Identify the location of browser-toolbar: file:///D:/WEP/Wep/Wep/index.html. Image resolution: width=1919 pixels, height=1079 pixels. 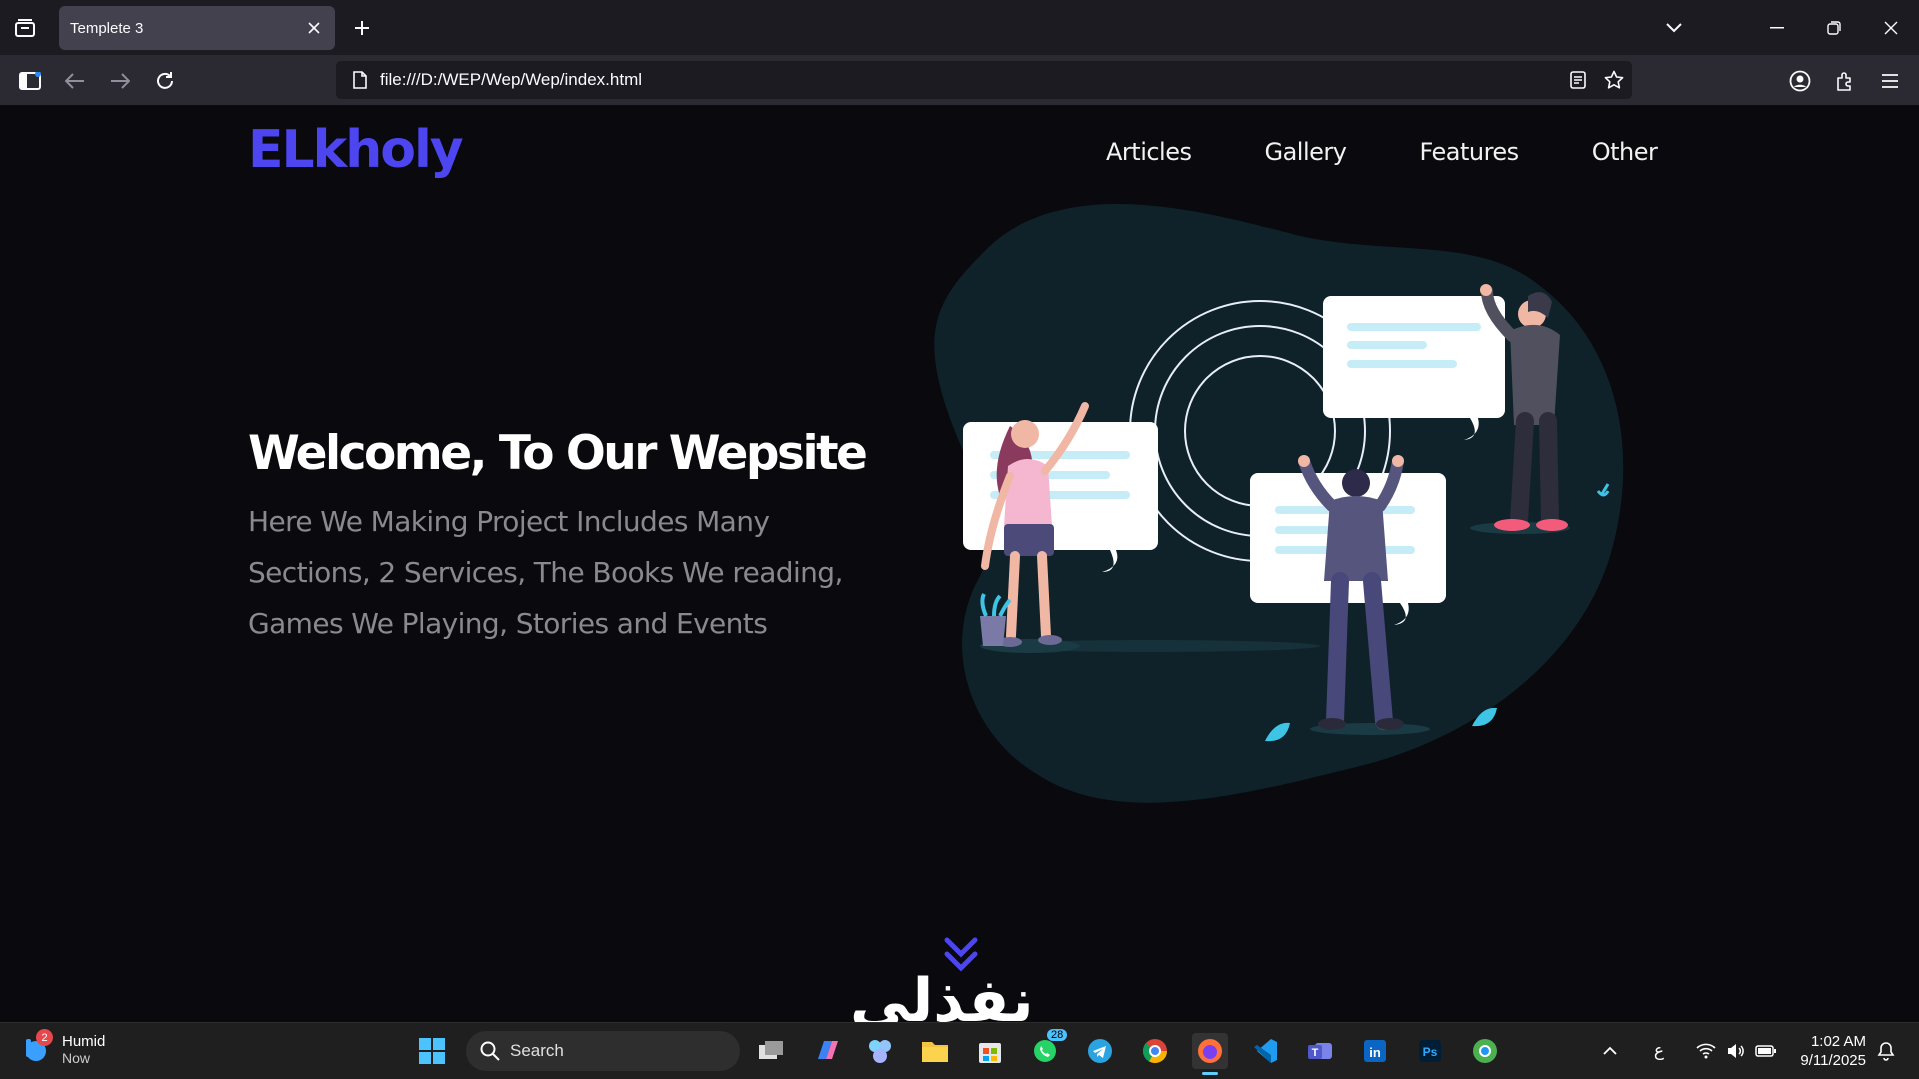
(959, 80).